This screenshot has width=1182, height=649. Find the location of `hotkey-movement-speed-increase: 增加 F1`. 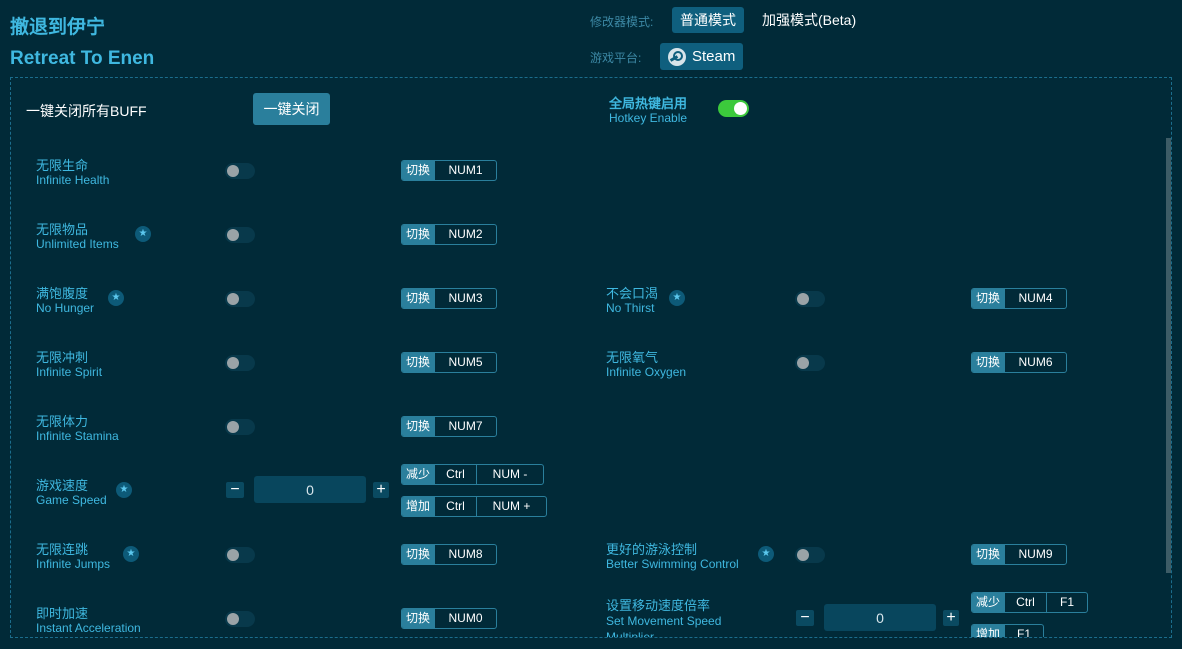

hotkey-movement-speed-increase: 增加 F1 is located at coordinates (1007, 630).